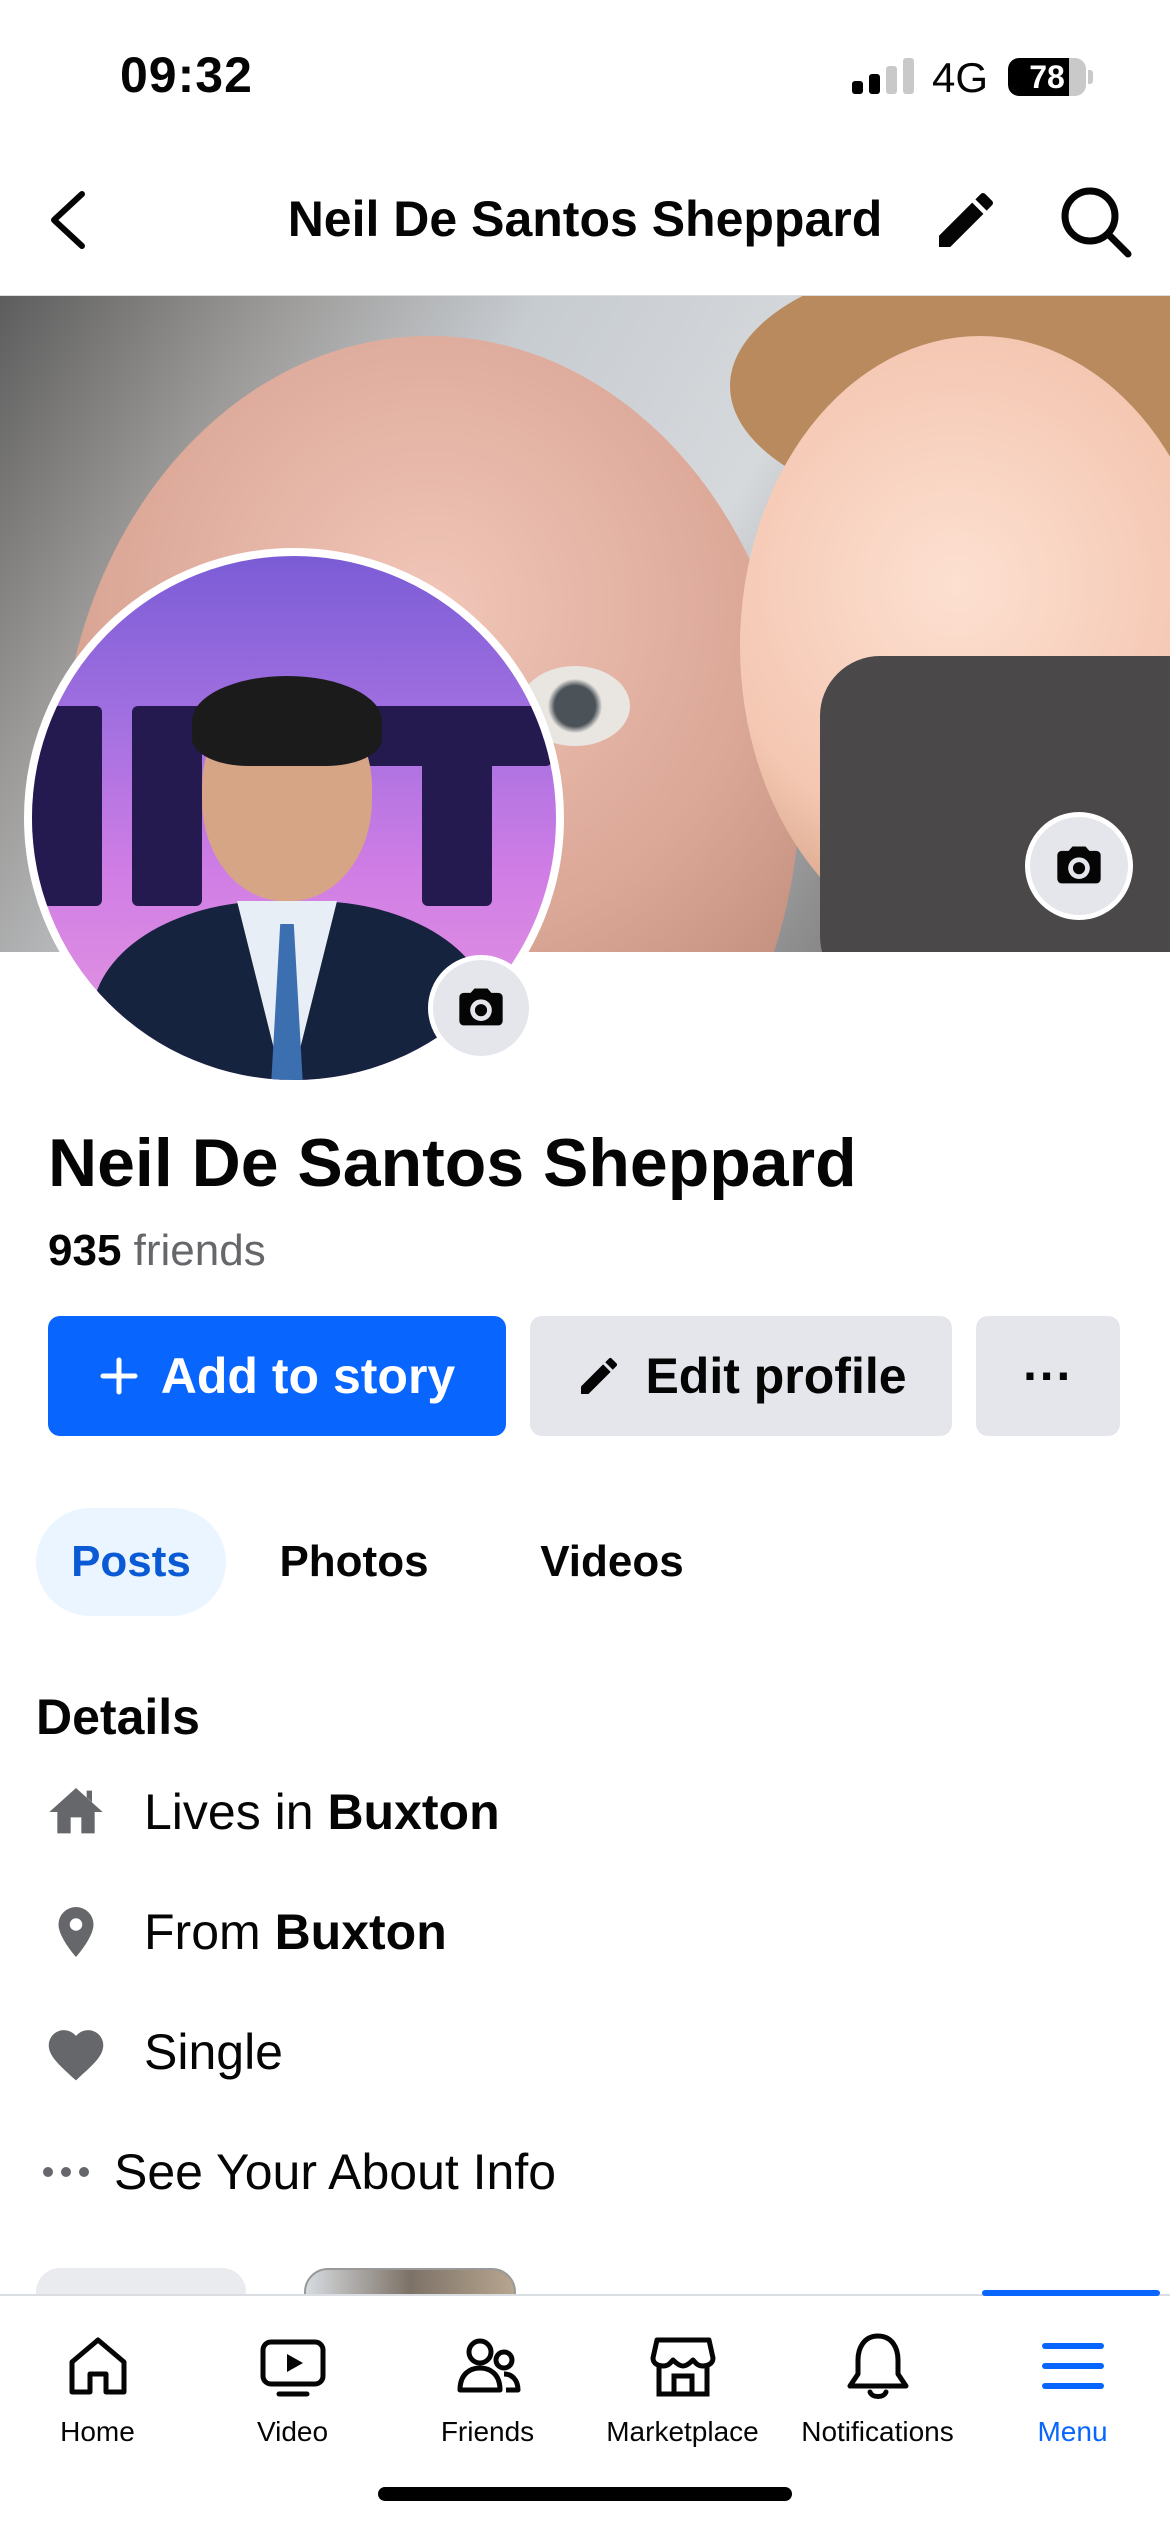 Image resolution: width=1170 pixels, height=2532 pixels. What do you see at coordinates (229, 1812) in the screenshot?
I see `detail-prefix: Lives in` at bounding box center [229, 1812].